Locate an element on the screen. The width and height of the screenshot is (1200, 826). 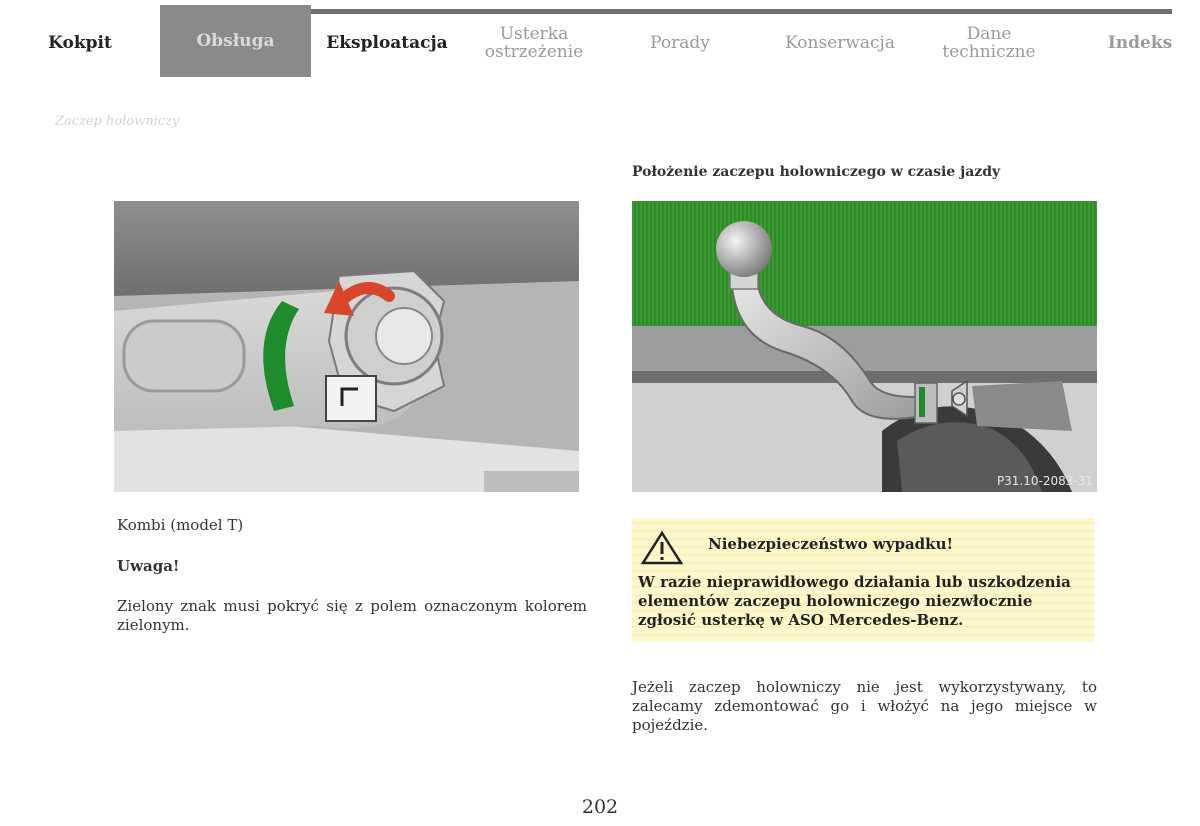
tab-obsluga: Obsługa is located at coordinates (235, 41).